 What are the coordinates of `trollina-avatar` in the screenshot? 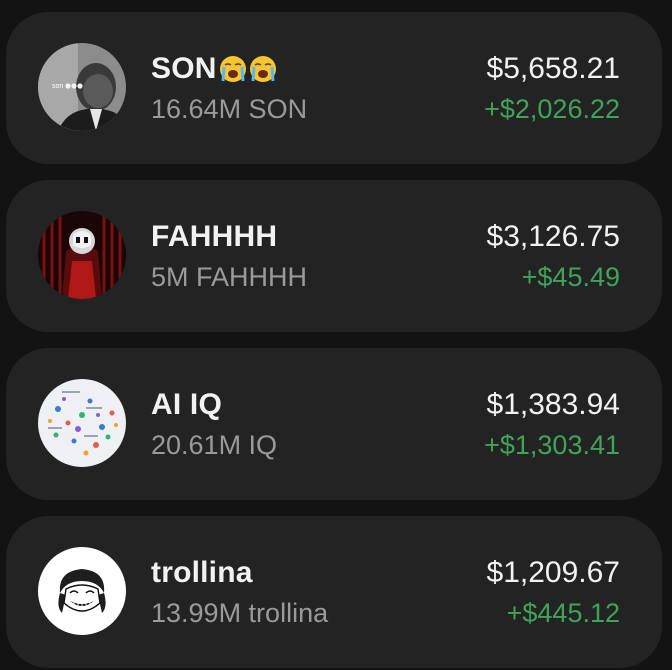 It's located at (82, 591).